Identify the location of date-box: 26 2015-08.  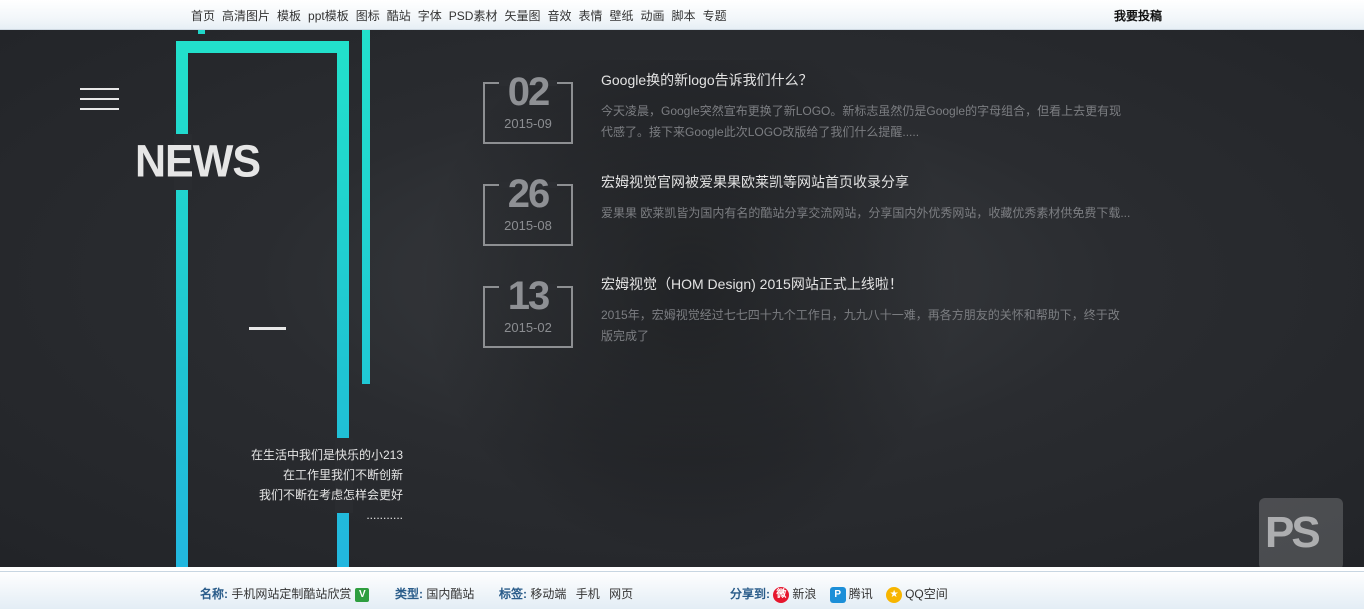
(528, 209).